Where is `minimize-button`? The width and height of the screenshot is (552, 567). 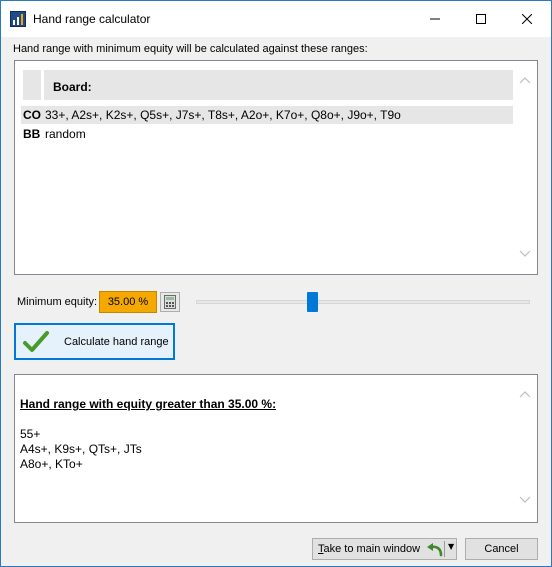 minimize-button is located at coordinates (435, 19).